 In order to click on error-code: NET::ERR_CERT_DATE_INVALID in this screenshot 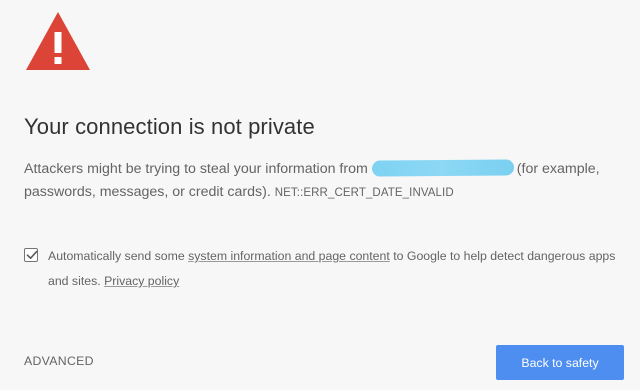, I will do `click(364, 193)`.